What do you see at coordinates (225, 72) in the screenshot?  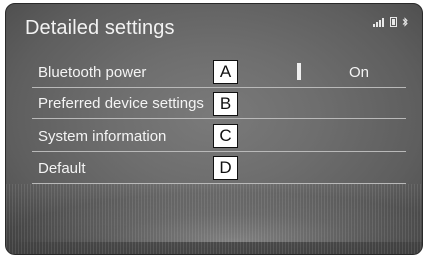 I see `callout-a: A` at bounding box center [225, 72].